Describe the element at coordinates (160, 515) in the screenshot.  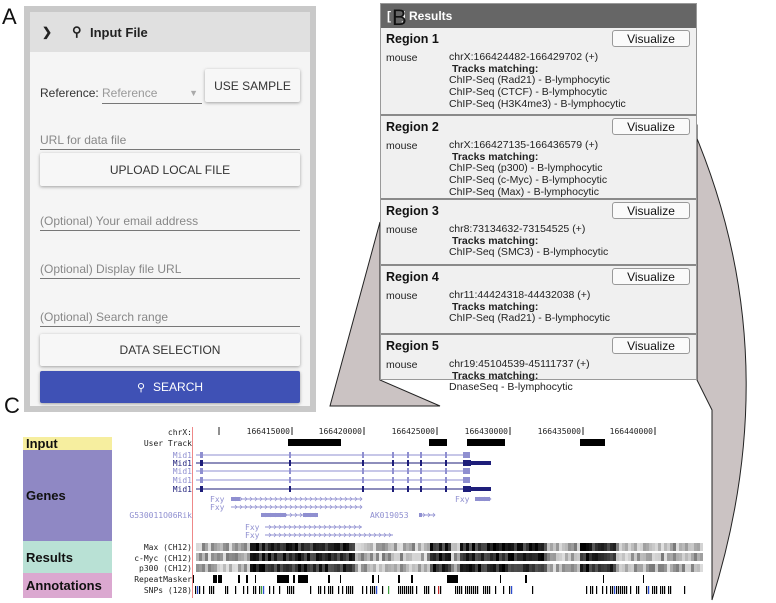
I see `track-label-gene: G530011O06Rik` at that location.